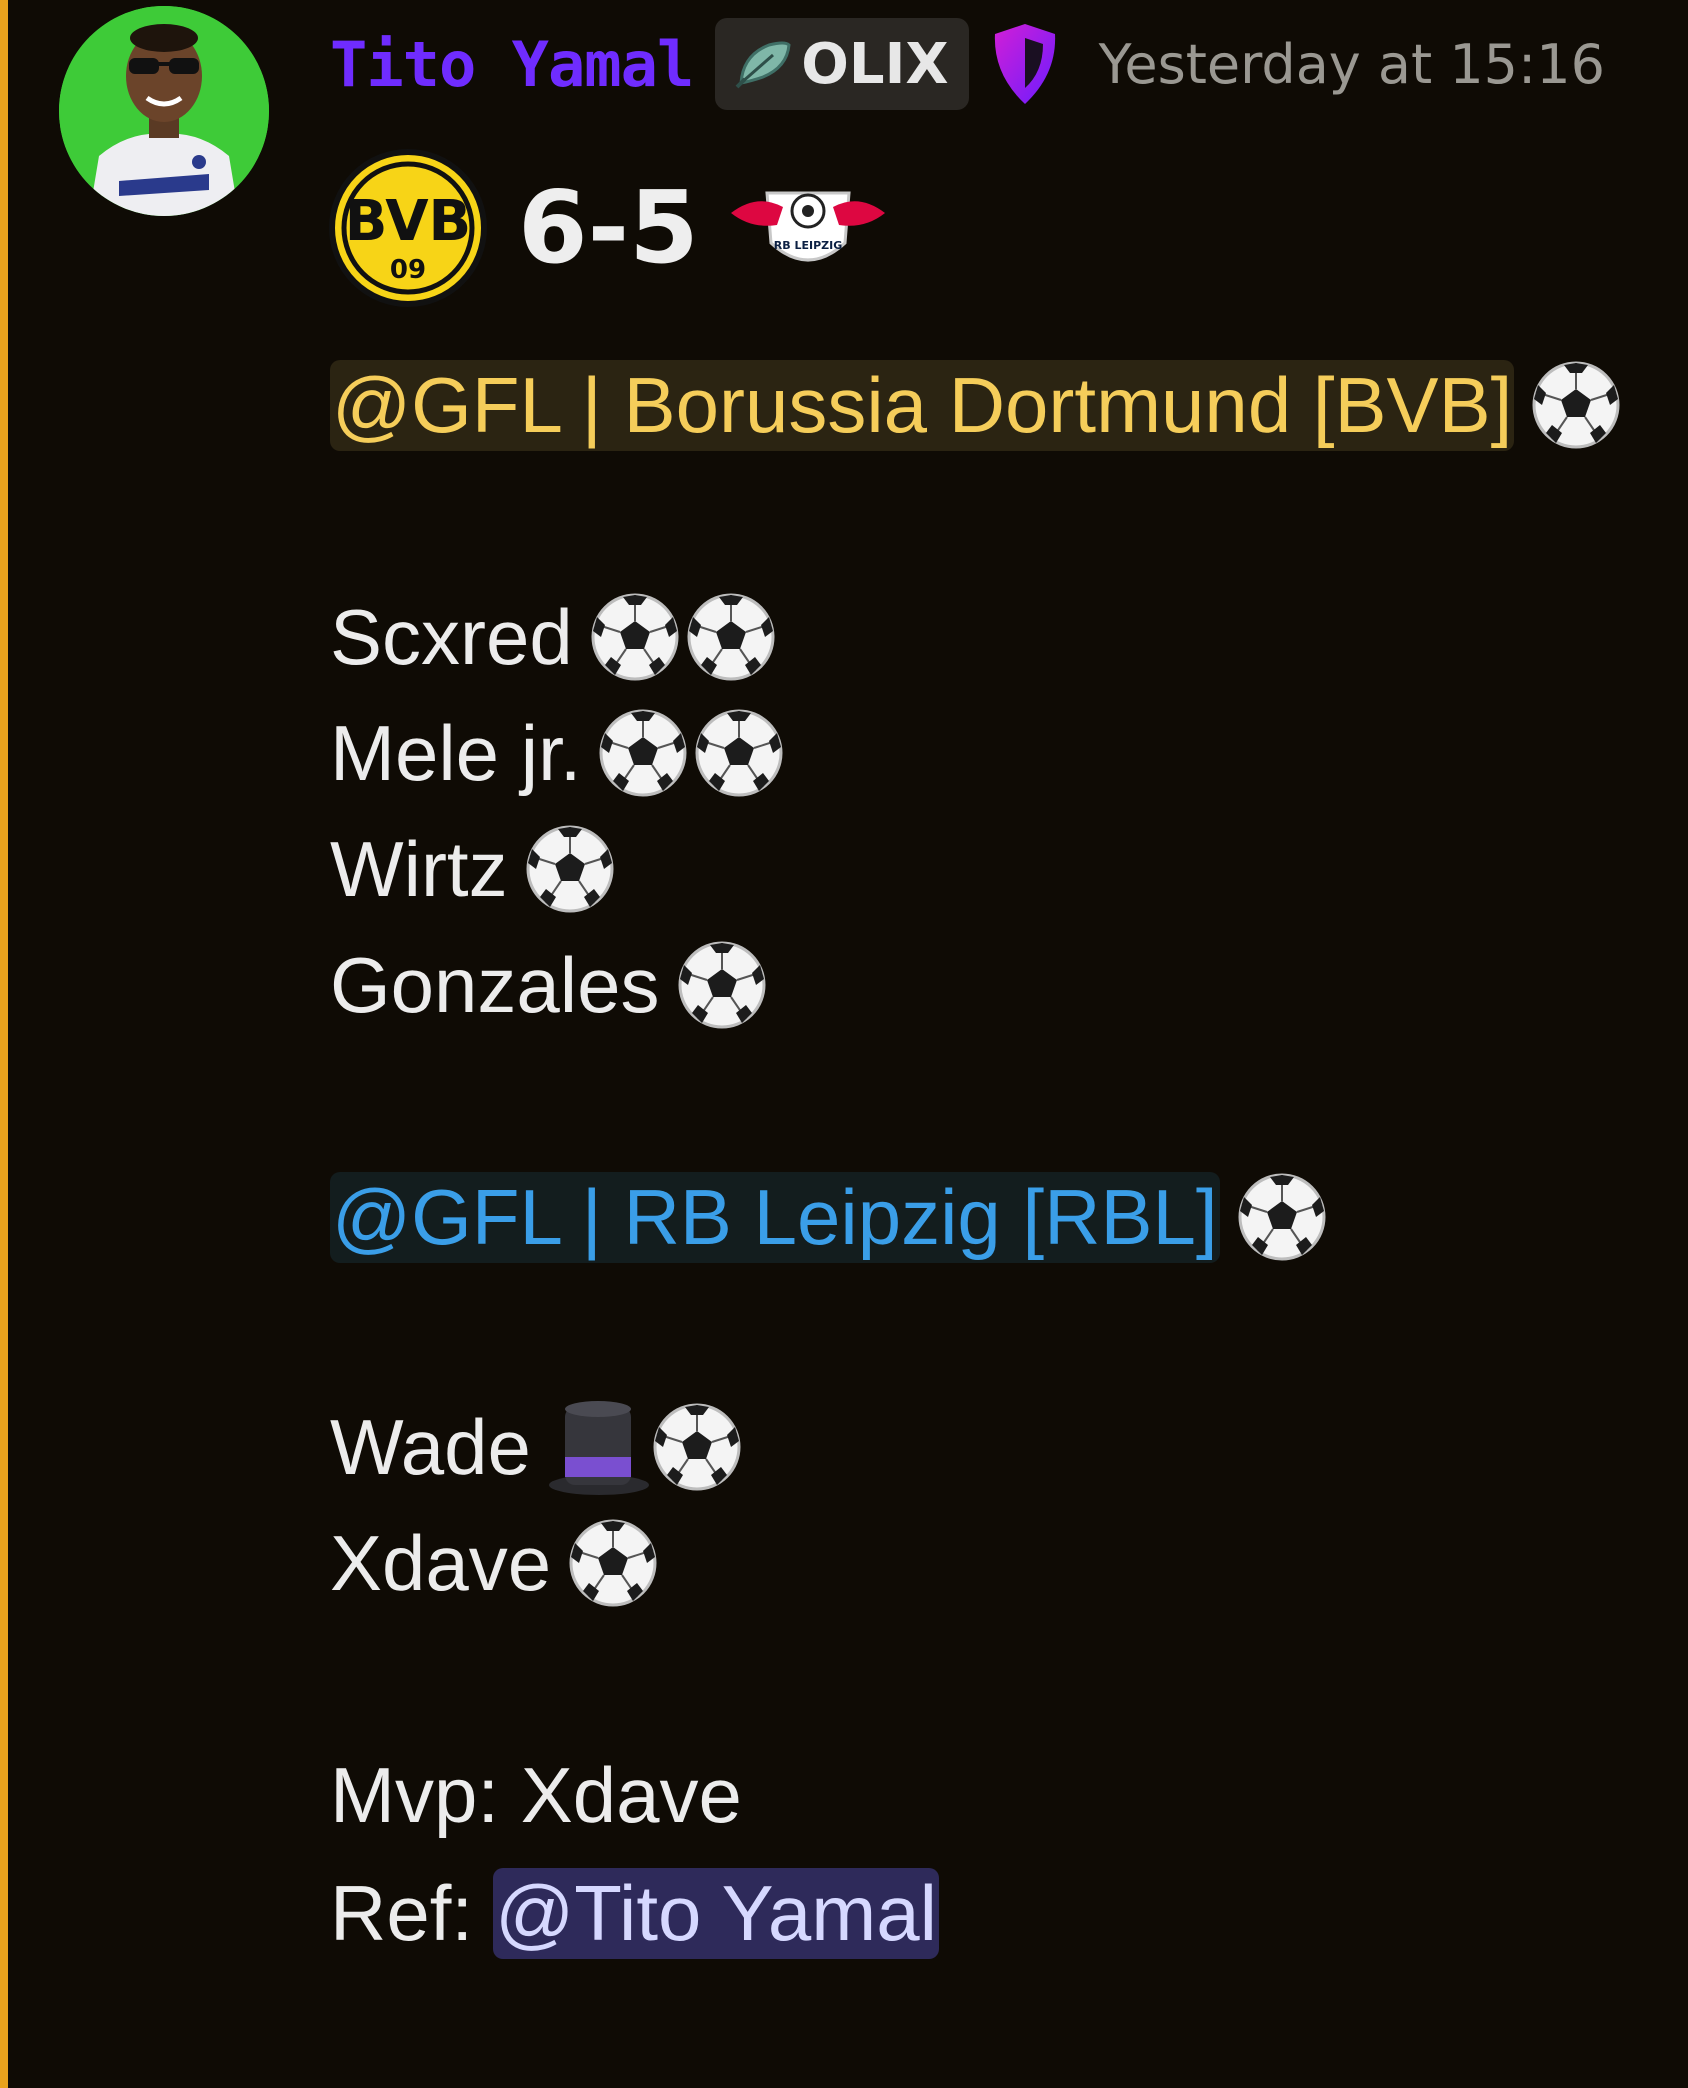  What do you see at coordinates (419, 868) in the screenshot?
I see `scorer-name: Wirtz` at bounding box center [419, 868].